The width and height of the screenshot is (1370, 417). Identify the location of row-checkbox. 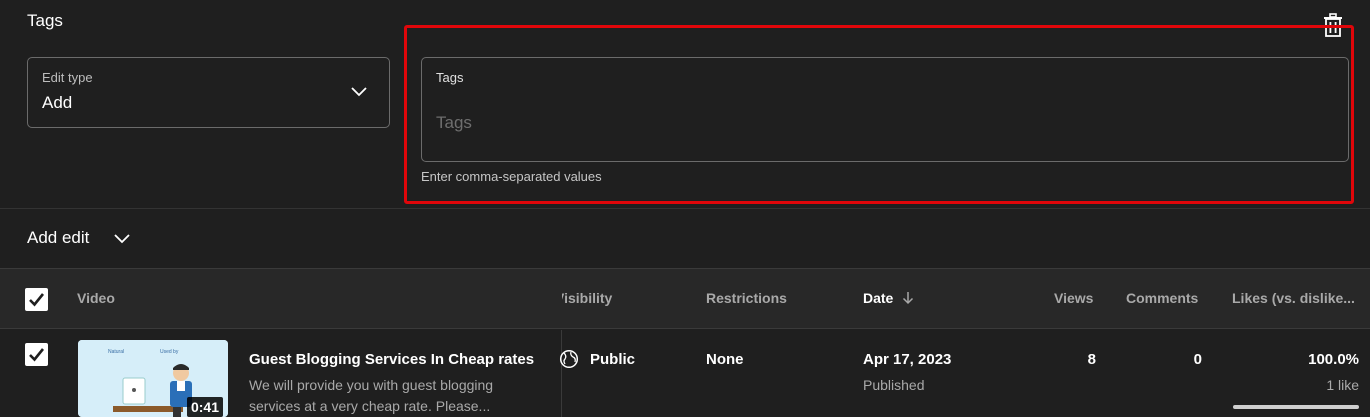
(36, 354).